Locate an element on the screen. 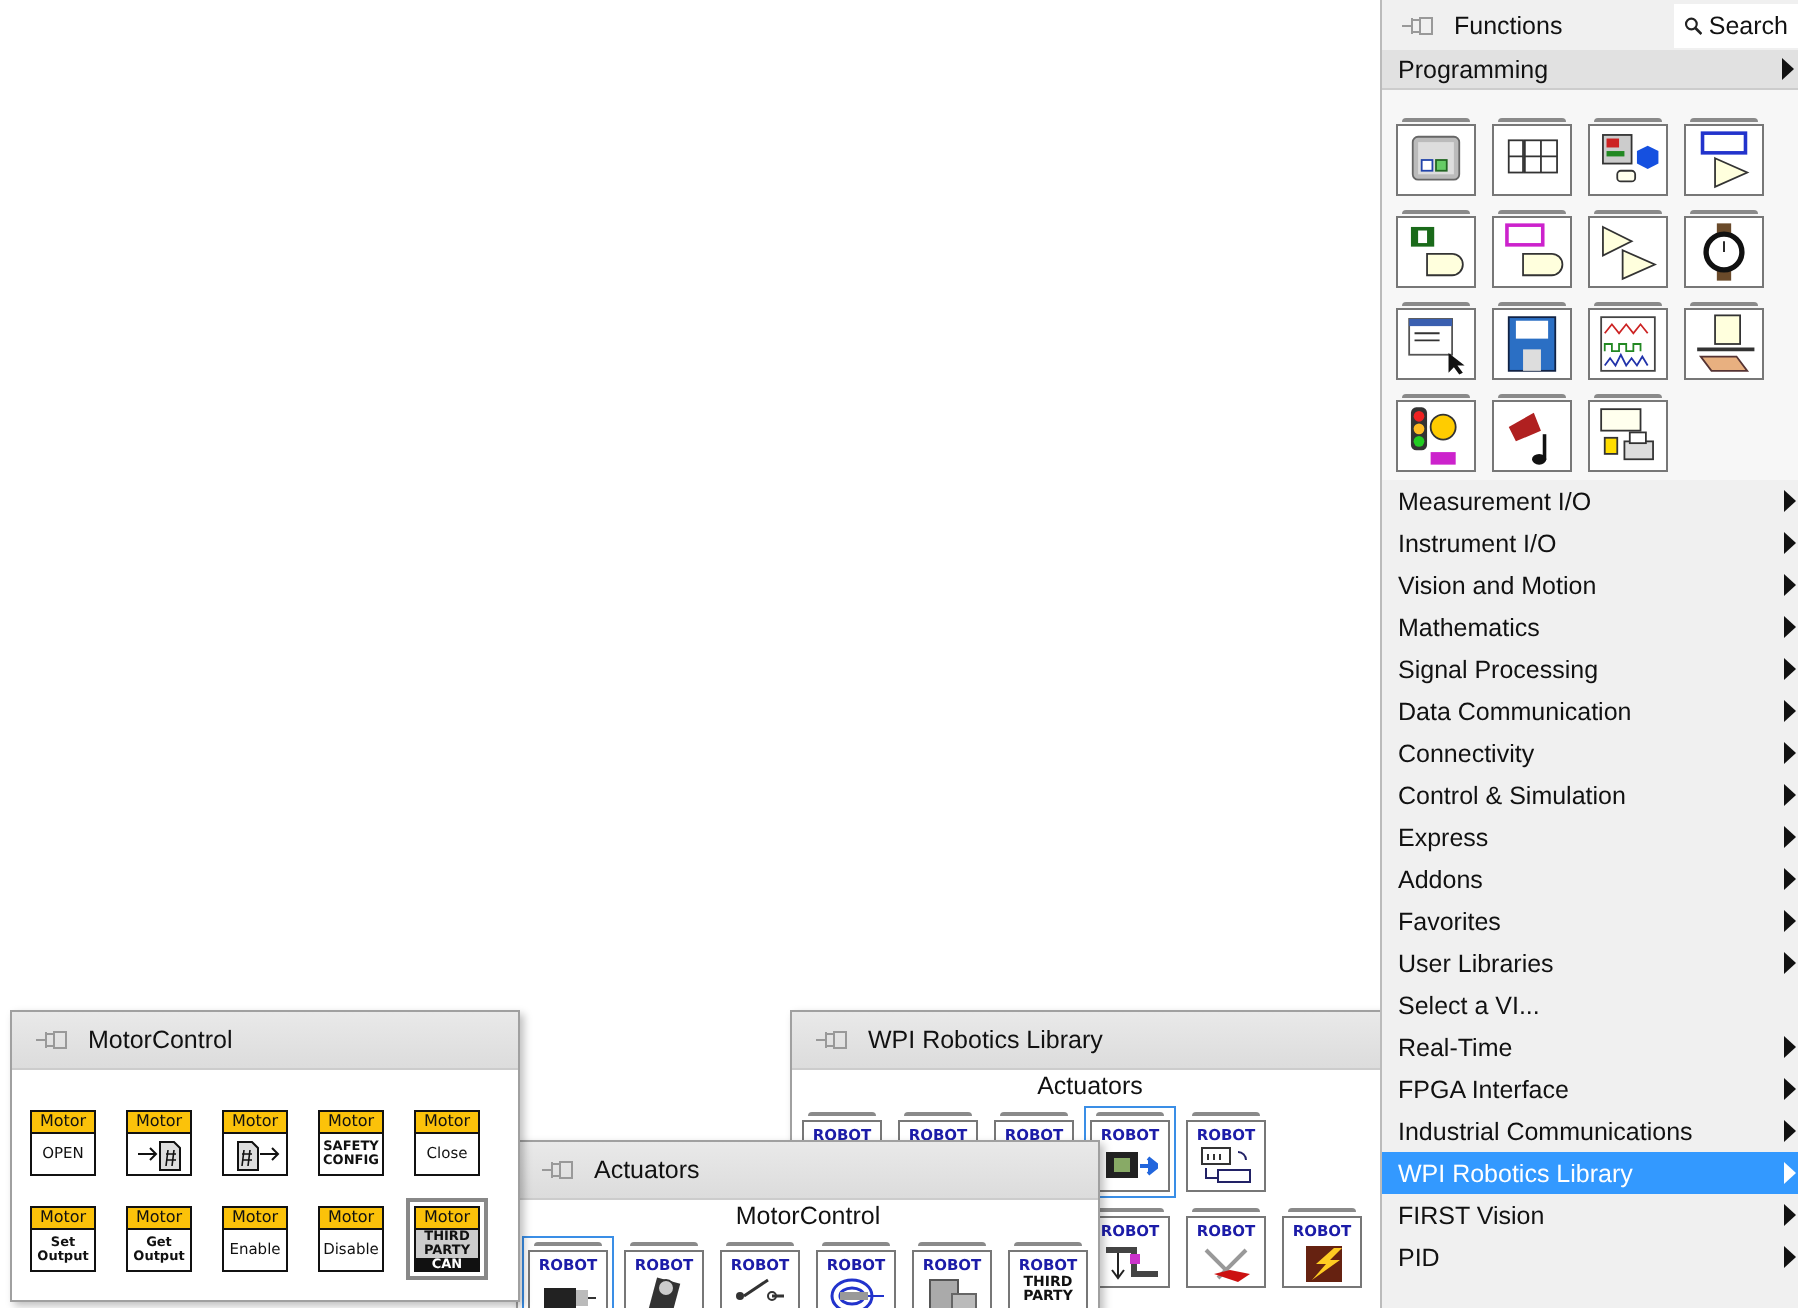 This screenshot has height=1308, width=1798. window-title: WPI Robotics Library is located at coordinates (985, 1040).